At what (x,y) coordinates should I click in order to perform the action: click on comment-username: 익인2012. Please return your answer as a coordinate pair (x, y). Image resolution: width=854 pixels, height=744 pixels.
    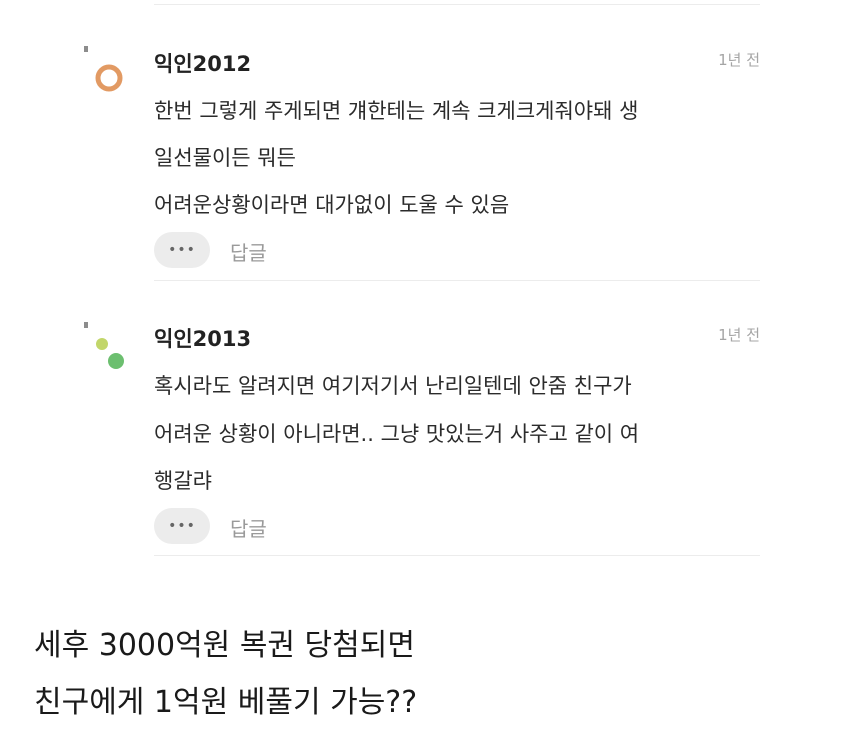
    Looking at the image, I should click on (202, 63).